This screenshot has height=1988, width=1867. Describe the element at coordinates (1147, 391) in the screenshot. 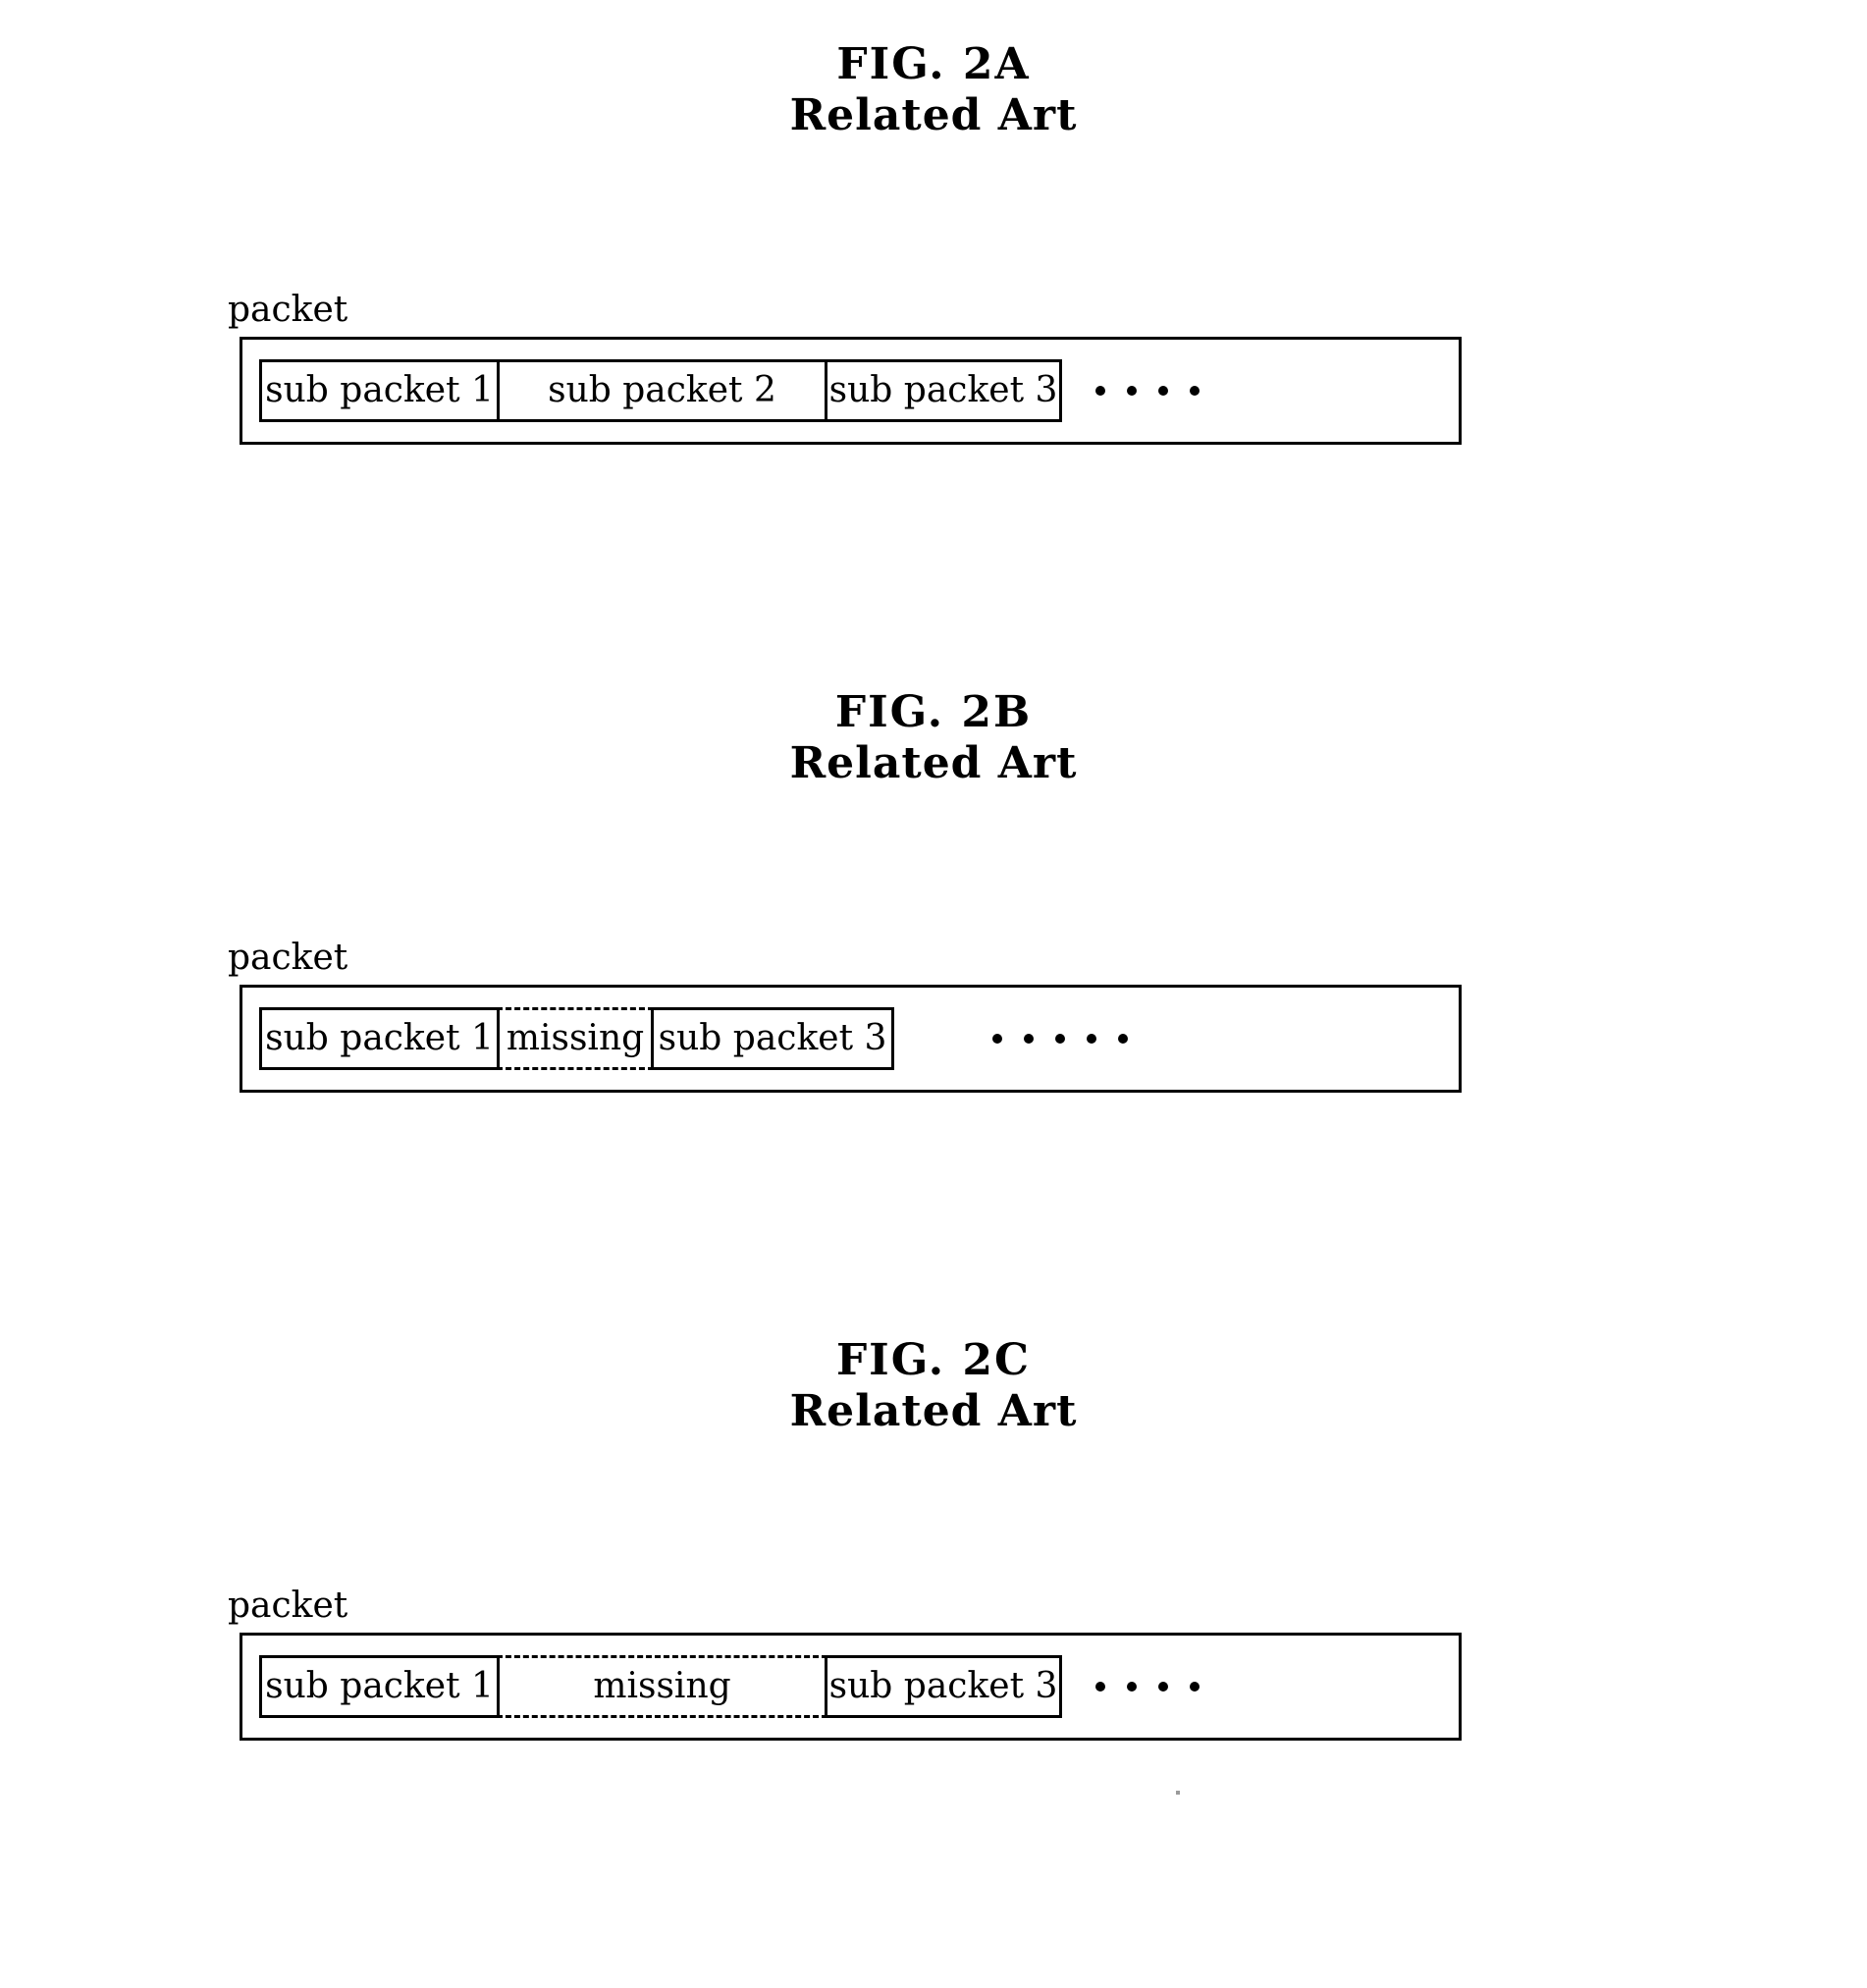

I see `ellipsis-dots-2a` at that location.